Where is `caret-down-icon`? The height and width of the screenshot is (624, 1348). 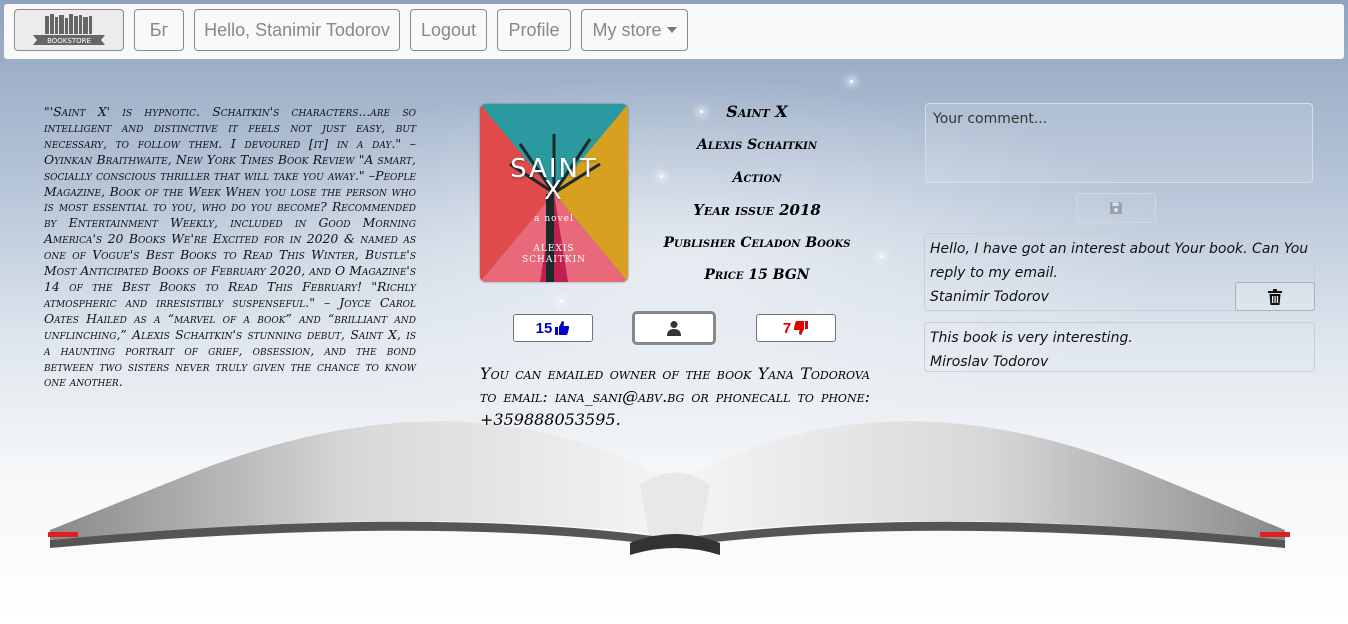
caret-down-icon is located at coordinates (671, 30).